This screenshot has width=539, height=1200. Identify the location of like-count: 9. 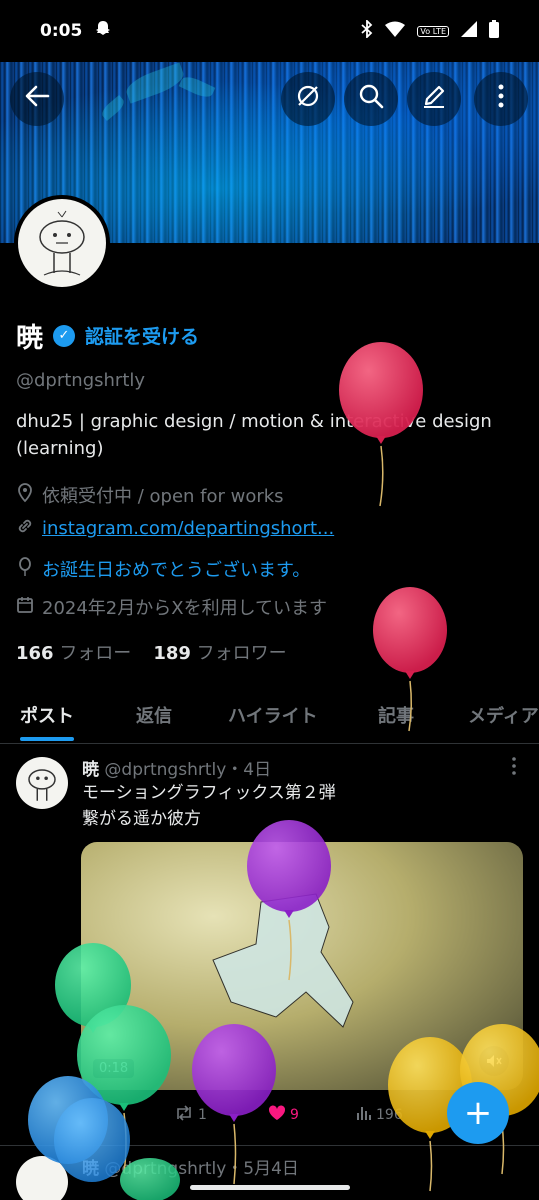
(294, 1115).